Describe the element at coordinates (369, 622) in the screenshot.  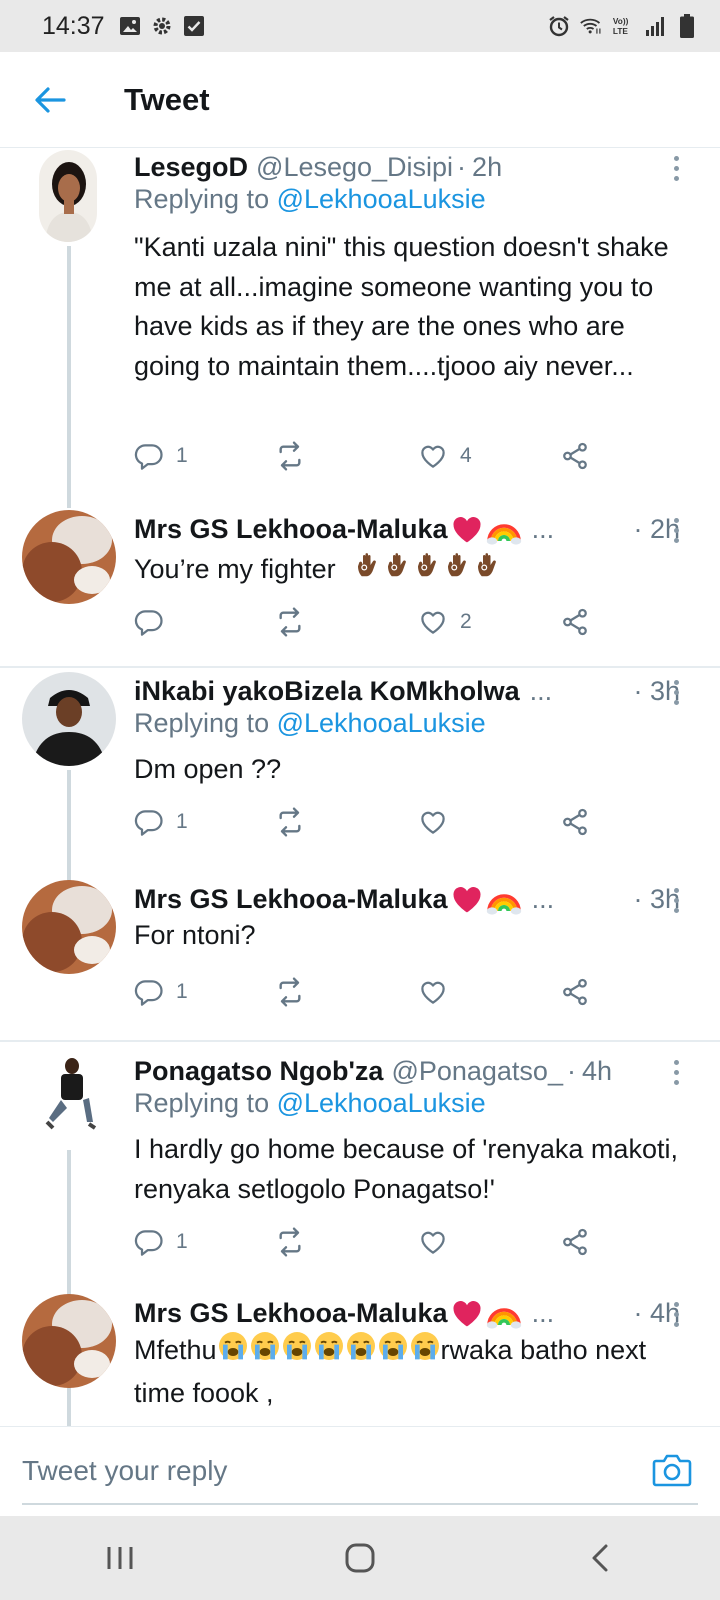
I see `tweet-actions: 2` at that location.